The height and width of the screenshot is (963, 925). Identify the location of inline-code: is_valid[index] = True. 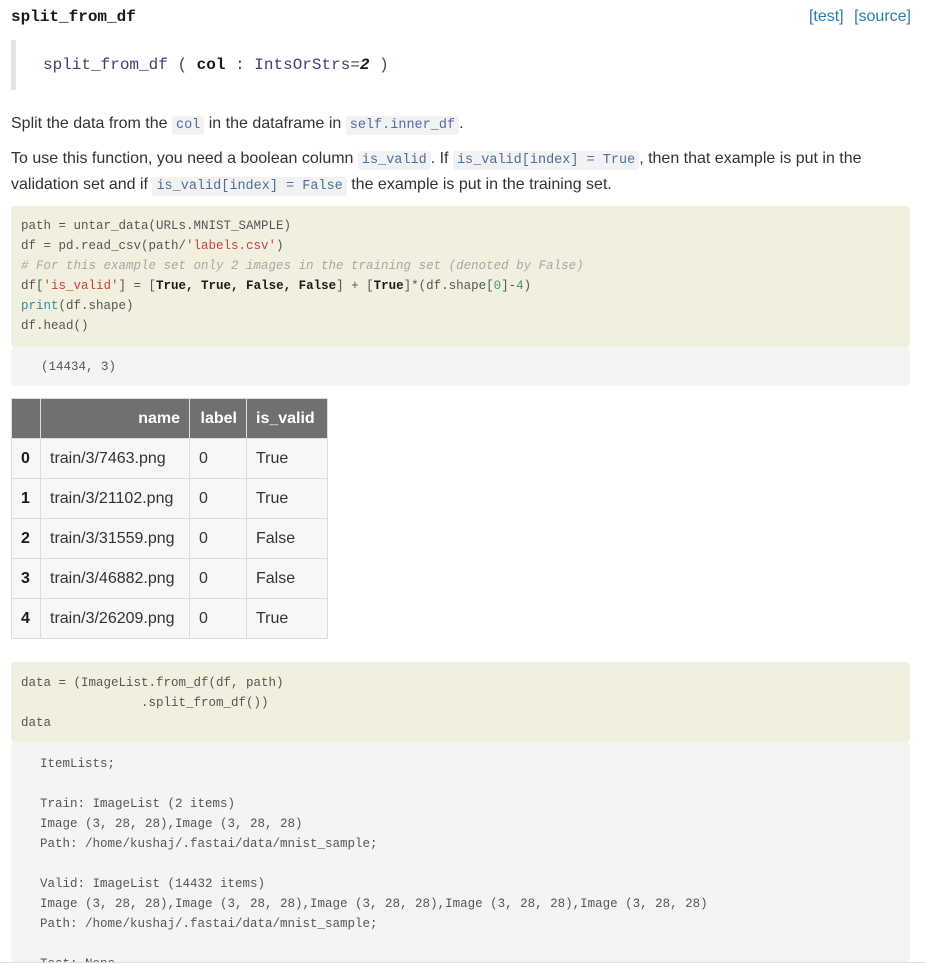
(546, 160).